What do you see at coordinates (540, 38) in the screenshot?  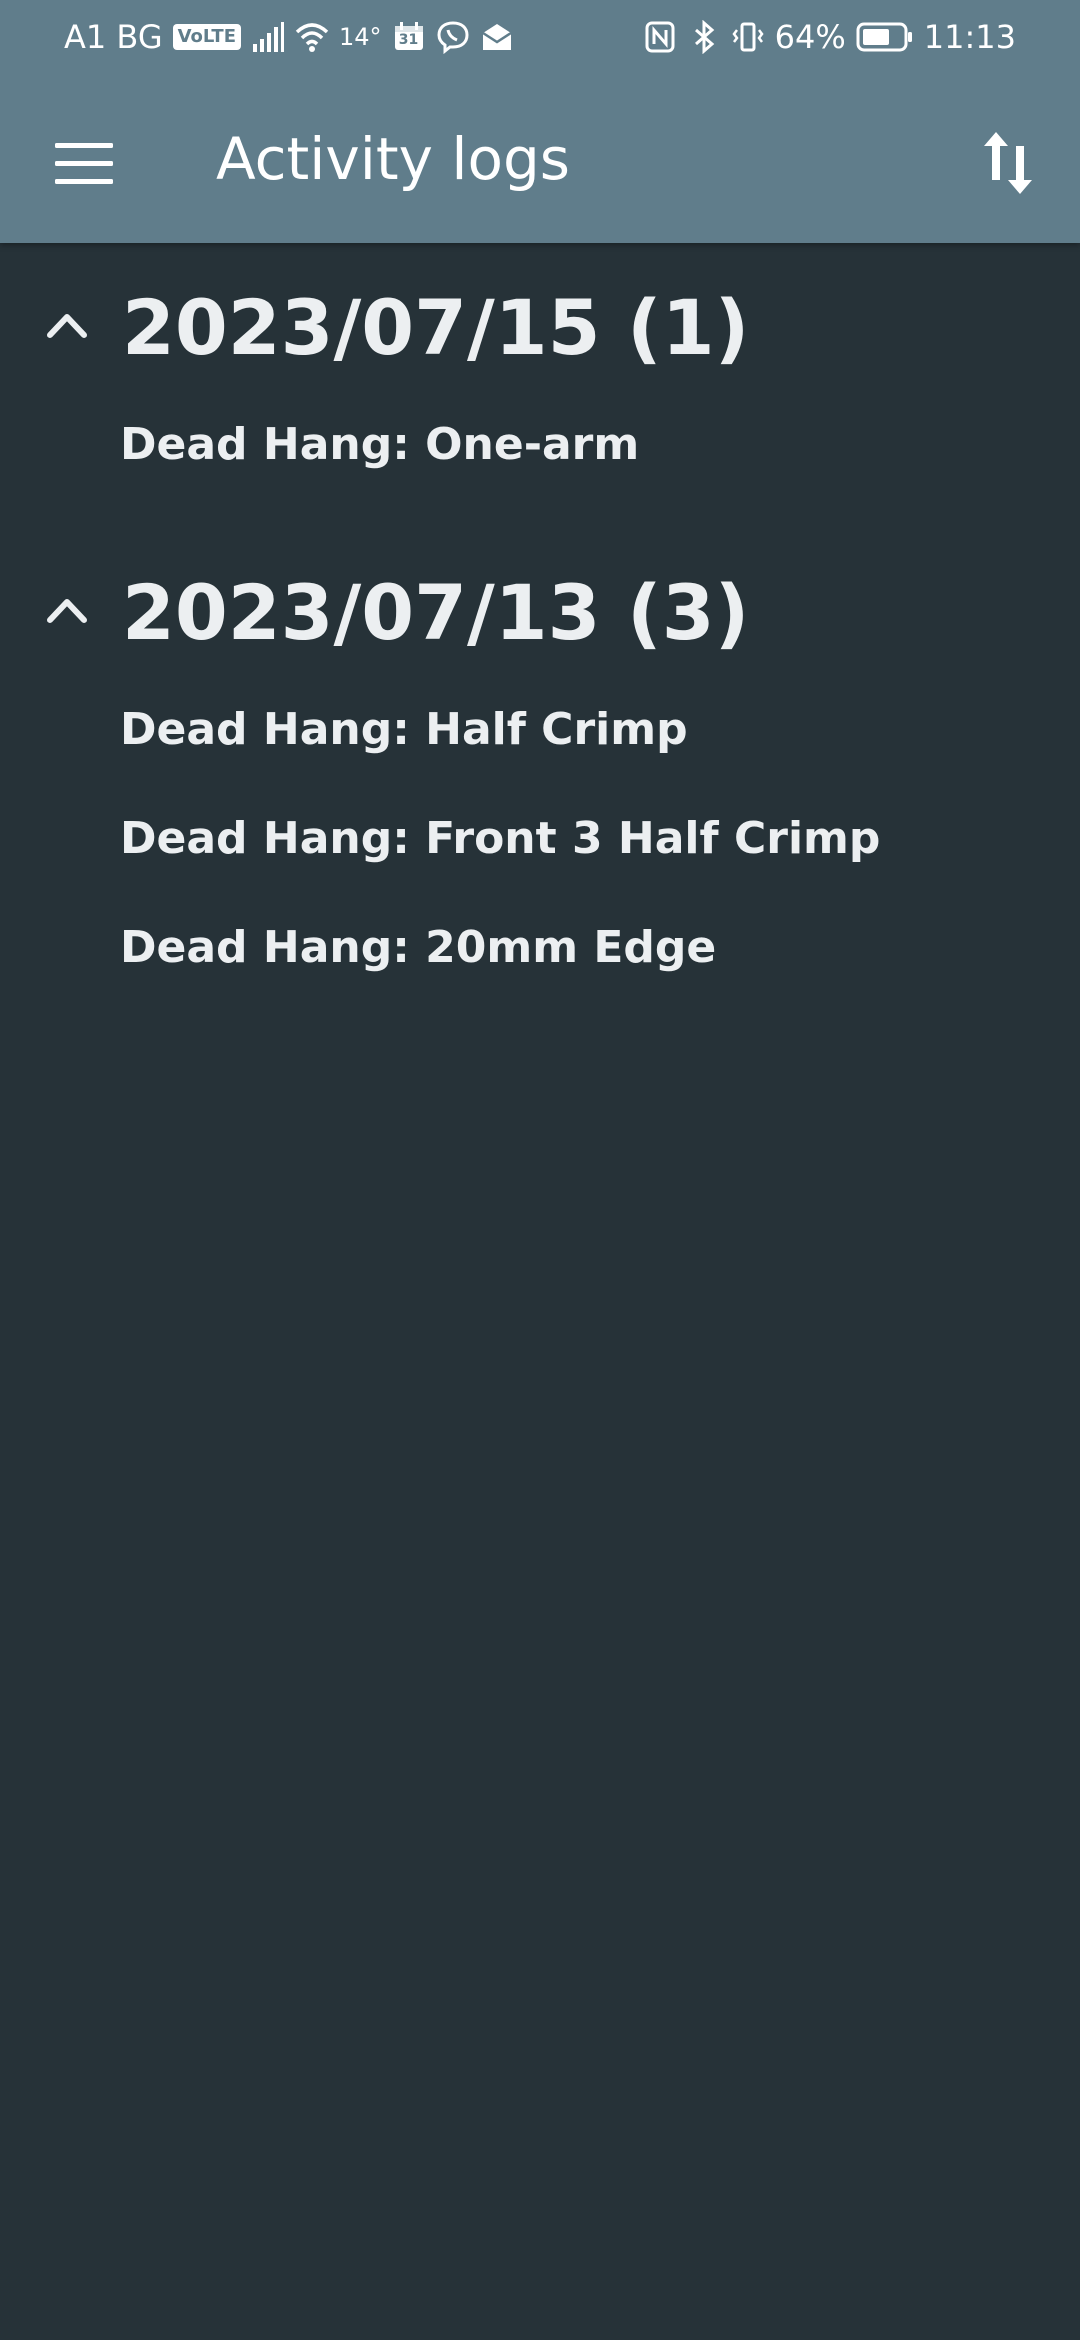 I see `status-bar: A1 BG VoLTE 14° 31 64% 11:13` at bounding box center [540, 38].